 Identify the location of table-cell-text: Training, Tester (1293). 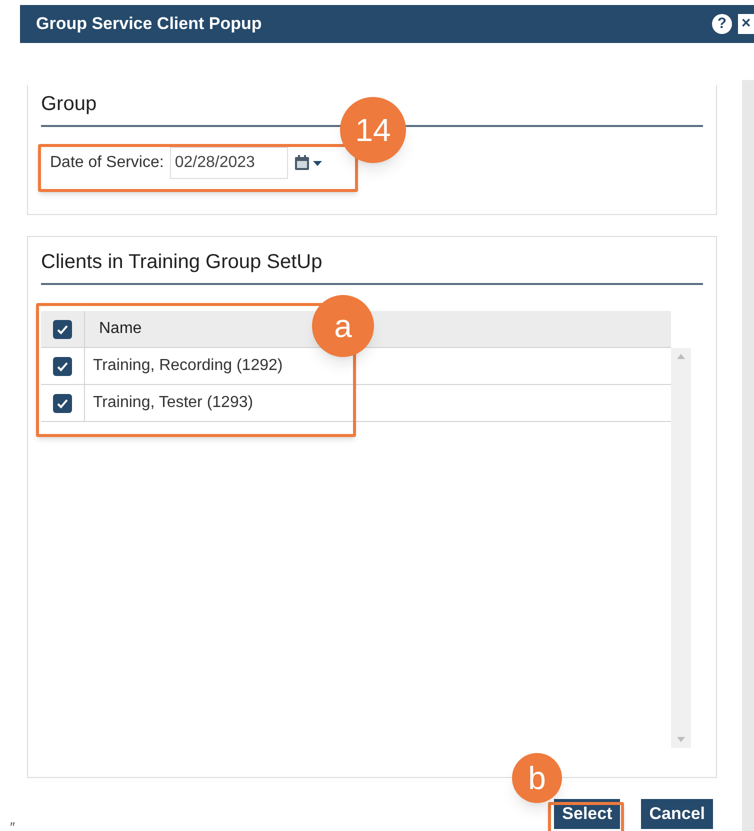
(173, 403).